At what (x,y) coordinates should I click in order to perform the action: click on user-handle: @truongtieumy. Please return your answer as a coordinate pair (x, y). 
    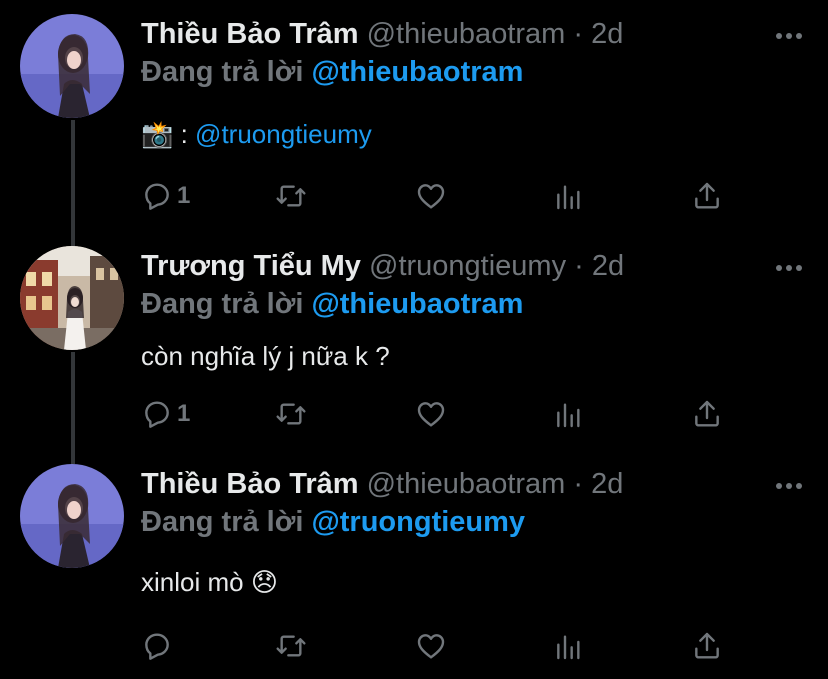
    Looking at the image, I should click on (467, 266).